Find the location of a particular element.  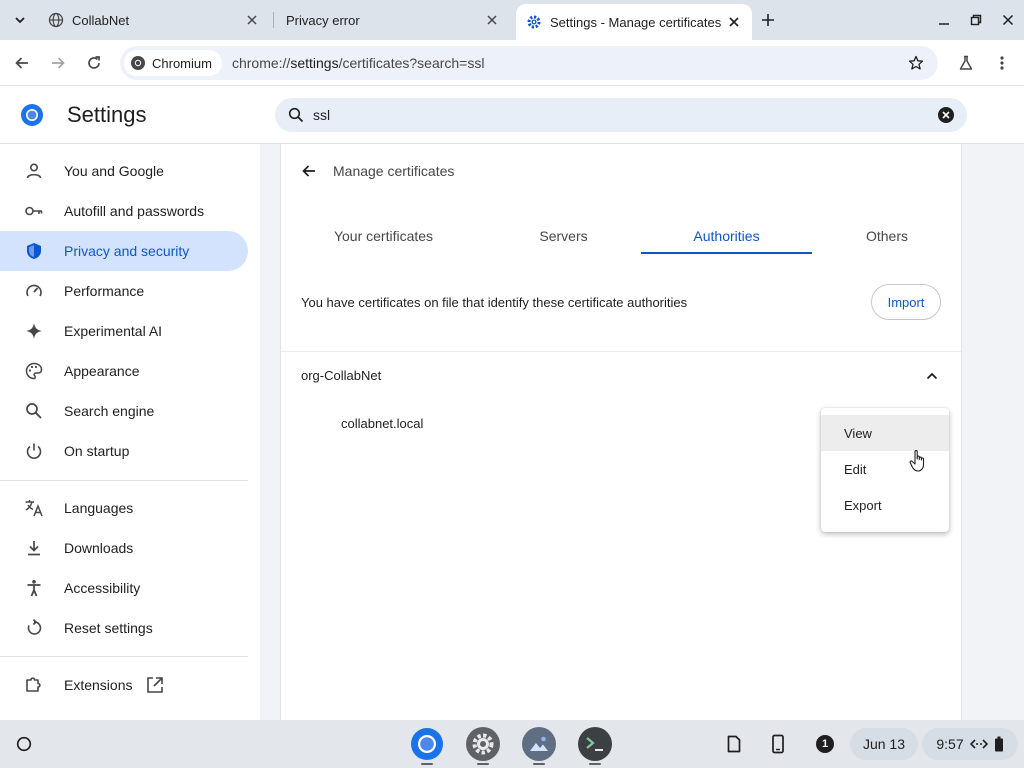

tab-collabnet: CollabNet is located at coordinates (154, 20).